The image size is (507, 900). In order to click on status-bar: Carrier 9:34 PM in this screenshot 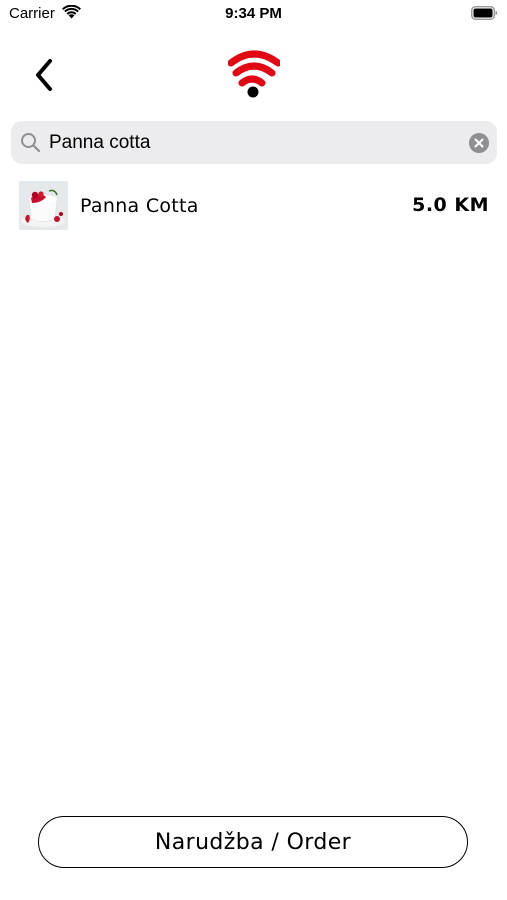, I will do `click(253, 14)`.